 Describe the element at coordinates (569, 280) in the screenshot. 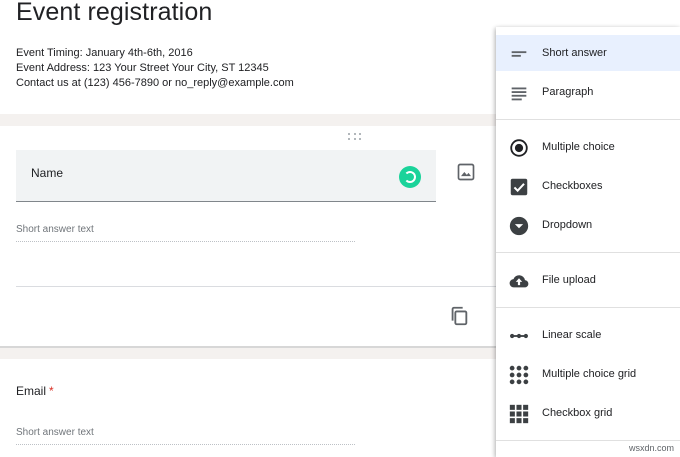

I see `menu-item-label: File upload` at that location.